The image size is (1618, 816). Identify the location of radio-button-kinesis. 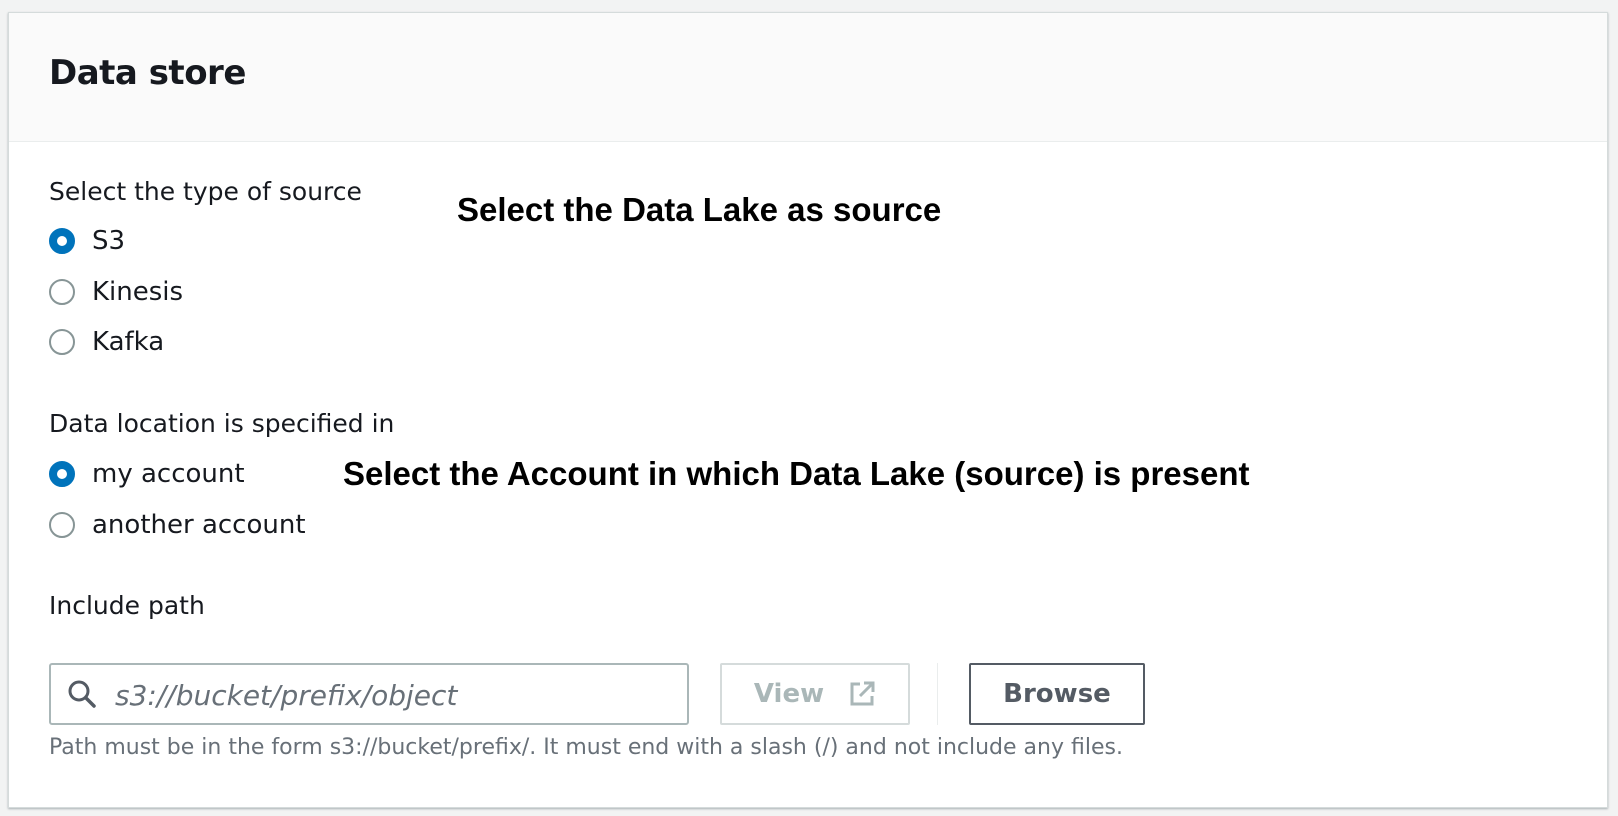
(62, 292).